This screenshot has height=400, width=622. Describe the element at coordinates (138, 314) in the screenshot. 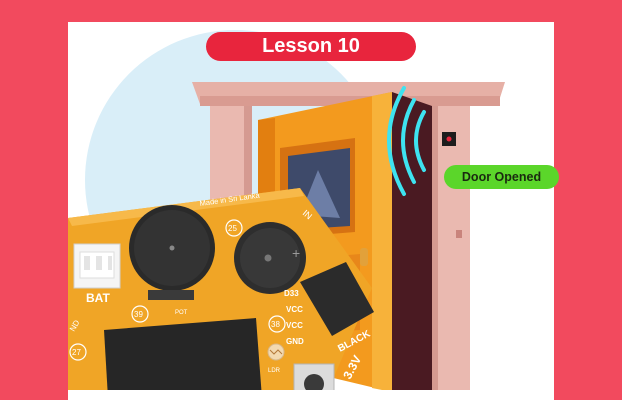

I see `svg-text: 39` at that location.